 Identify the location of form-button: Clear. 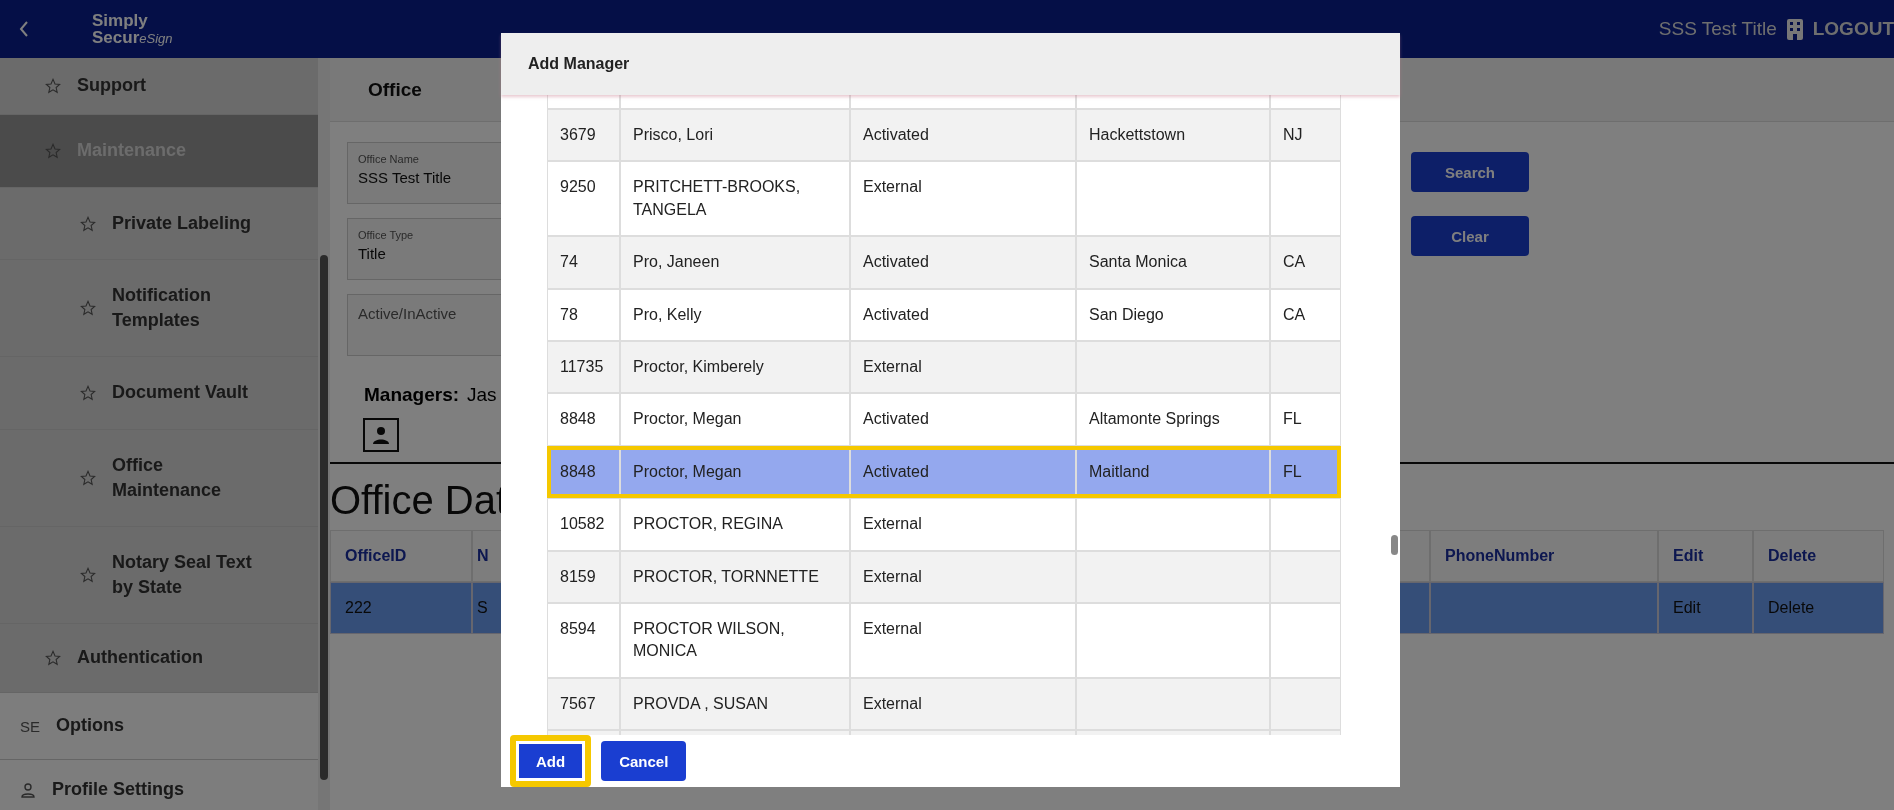
(1470, 236).